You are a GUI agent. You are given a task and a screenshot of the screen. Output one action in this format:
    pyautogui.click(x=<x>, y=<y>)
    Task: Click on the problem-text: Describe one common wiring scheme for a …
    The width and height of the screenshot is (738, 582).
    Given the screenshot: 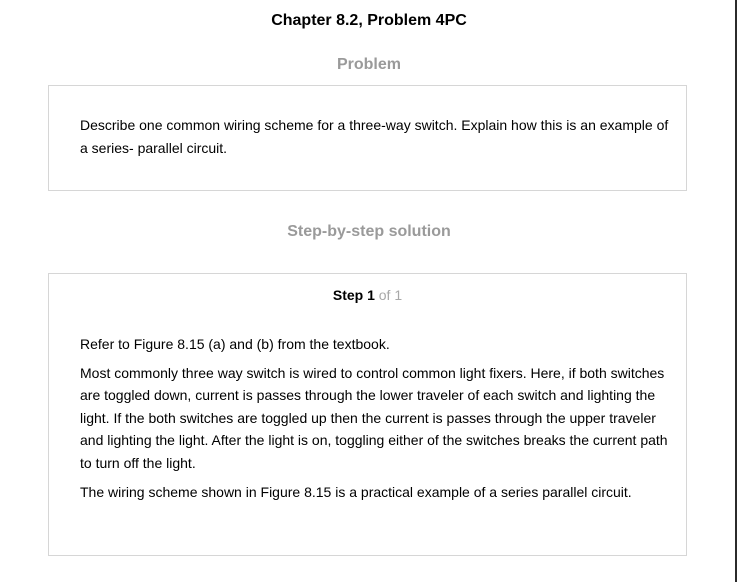 What is the action you would take?
    pyautogui.click(x=374, y=136)
    